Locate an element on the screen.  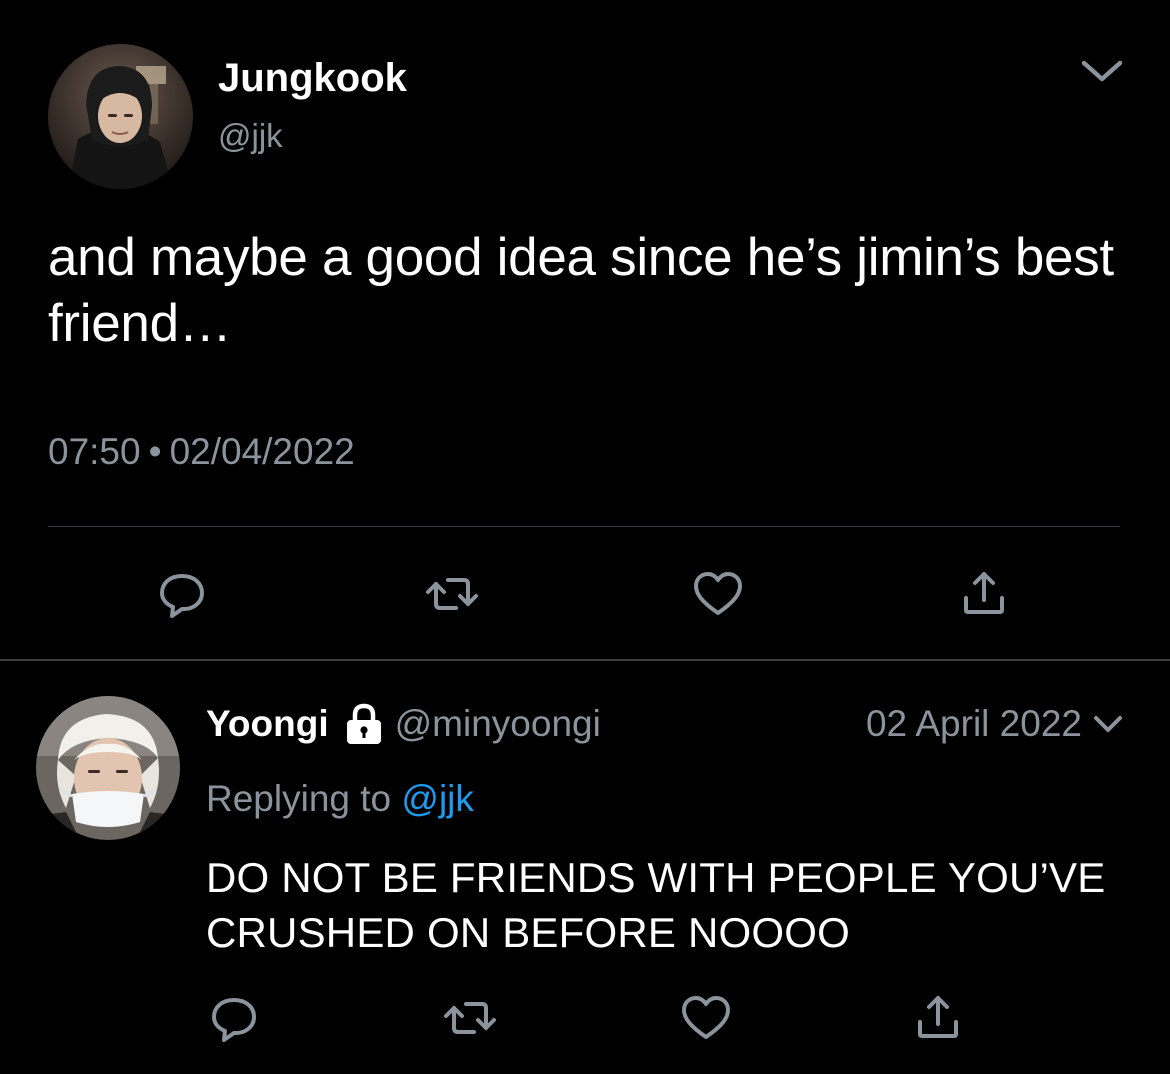
author-name: Yoongi is located at coordinates (267, 724).